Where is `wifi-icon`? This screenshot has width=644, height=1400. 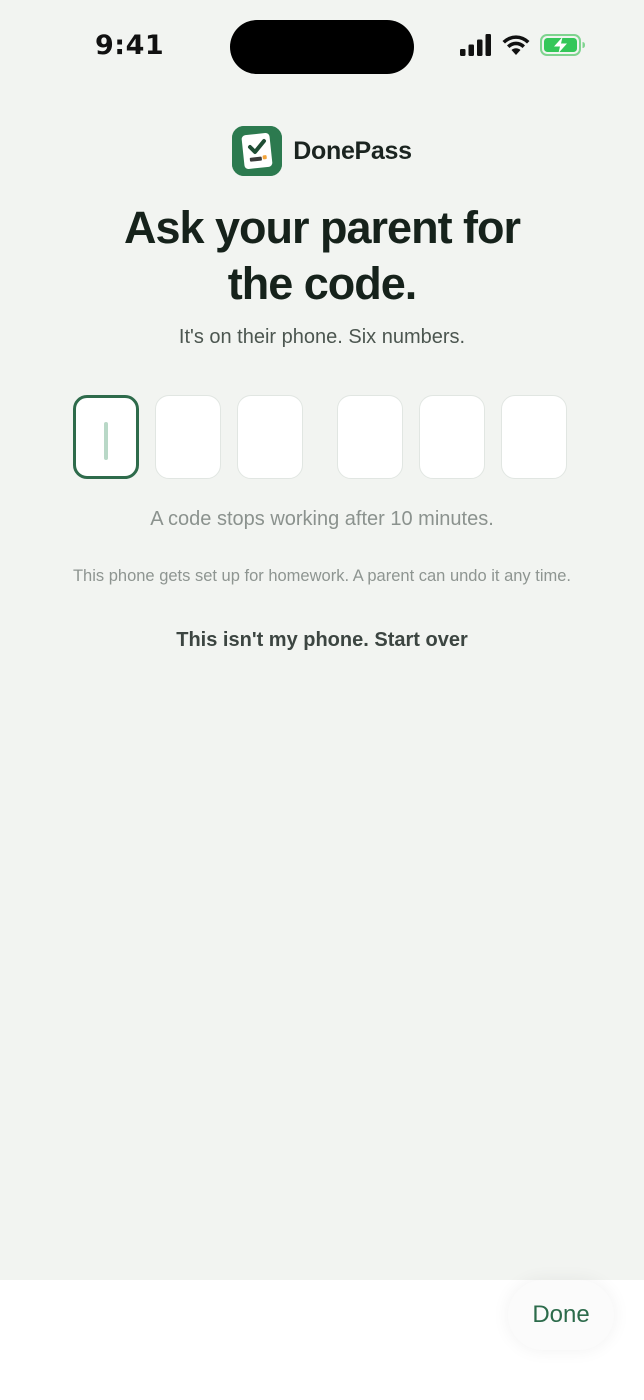 wifi-icon is located at coordinates (516, 45).